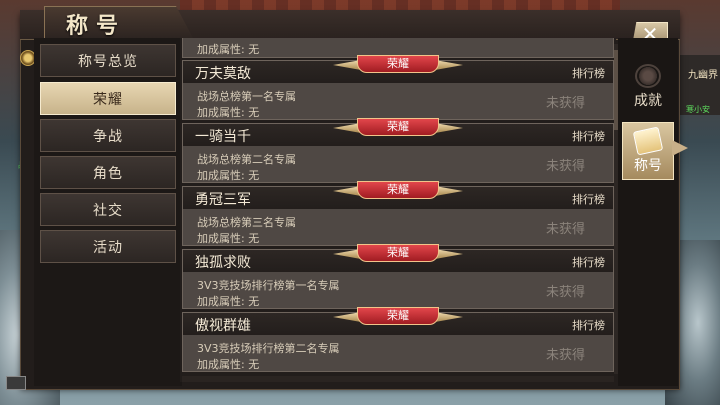 Image resolution: width=720 pixels, height=405 pixels. I want to click on title-description: 3V3竞技场排行榜第一名专属, so click(268, 285).